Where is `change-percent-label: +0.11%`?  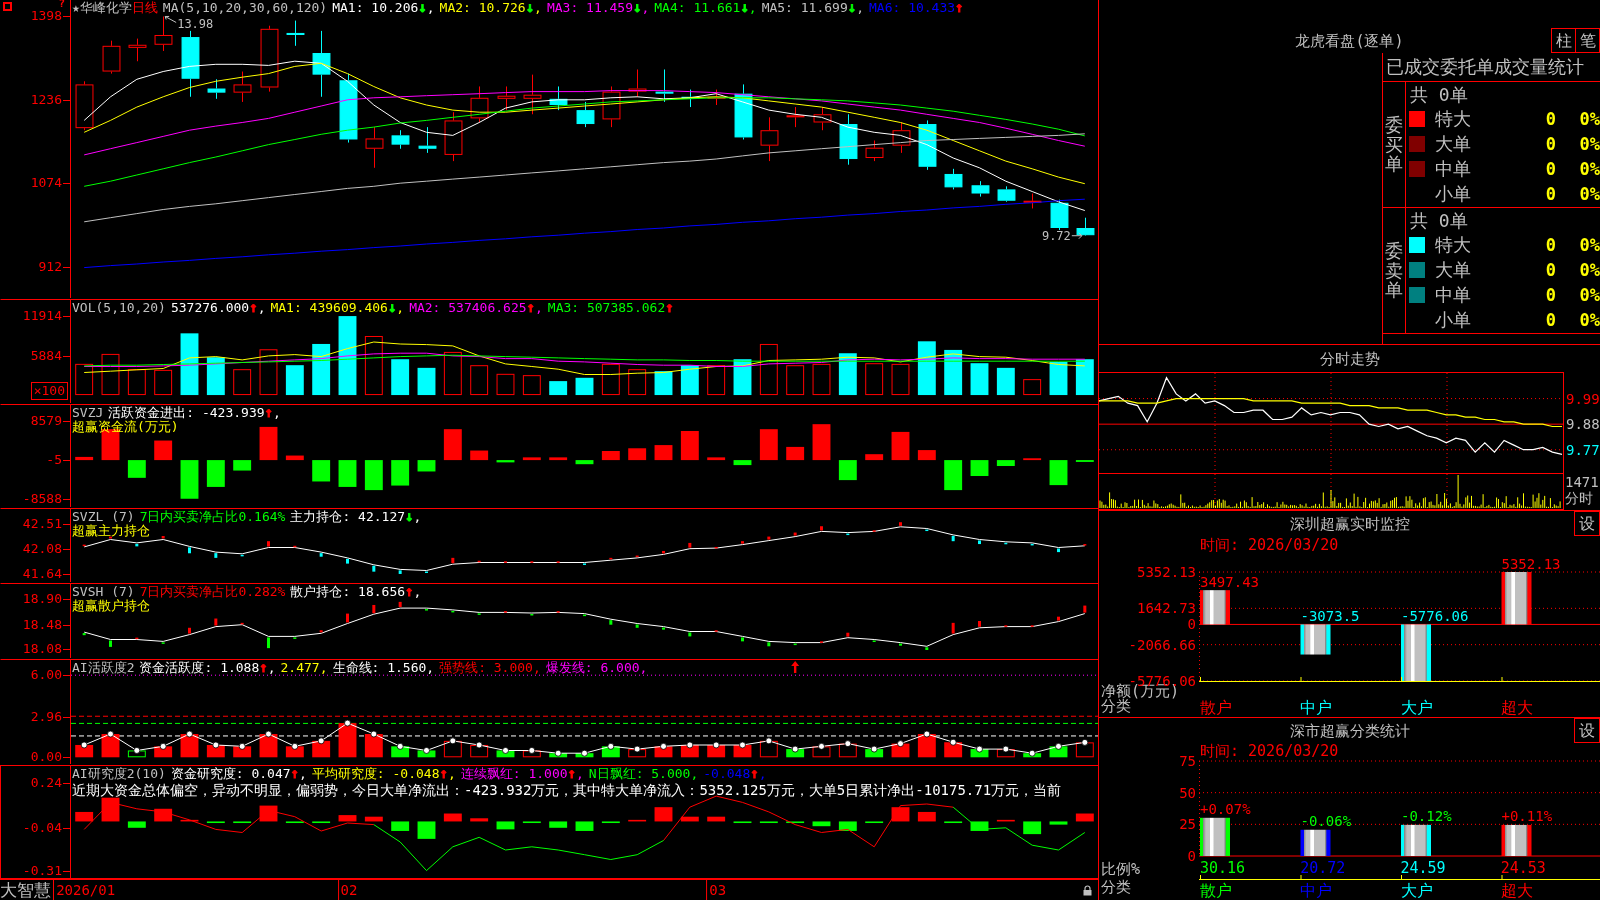
change-percent-label: +0.11% is located at coordinates (1527, 815).